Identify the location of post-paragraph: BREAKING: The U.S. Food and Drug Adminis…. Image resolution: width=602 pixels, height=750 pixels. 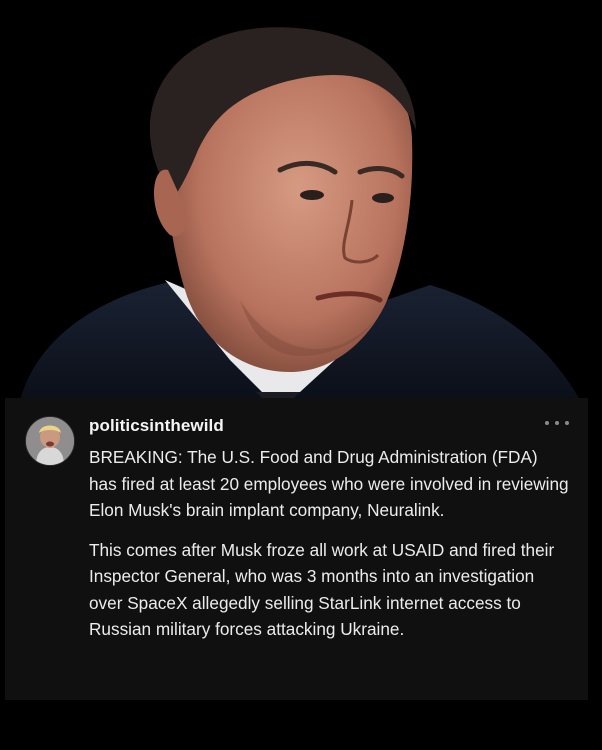
(329, 483).